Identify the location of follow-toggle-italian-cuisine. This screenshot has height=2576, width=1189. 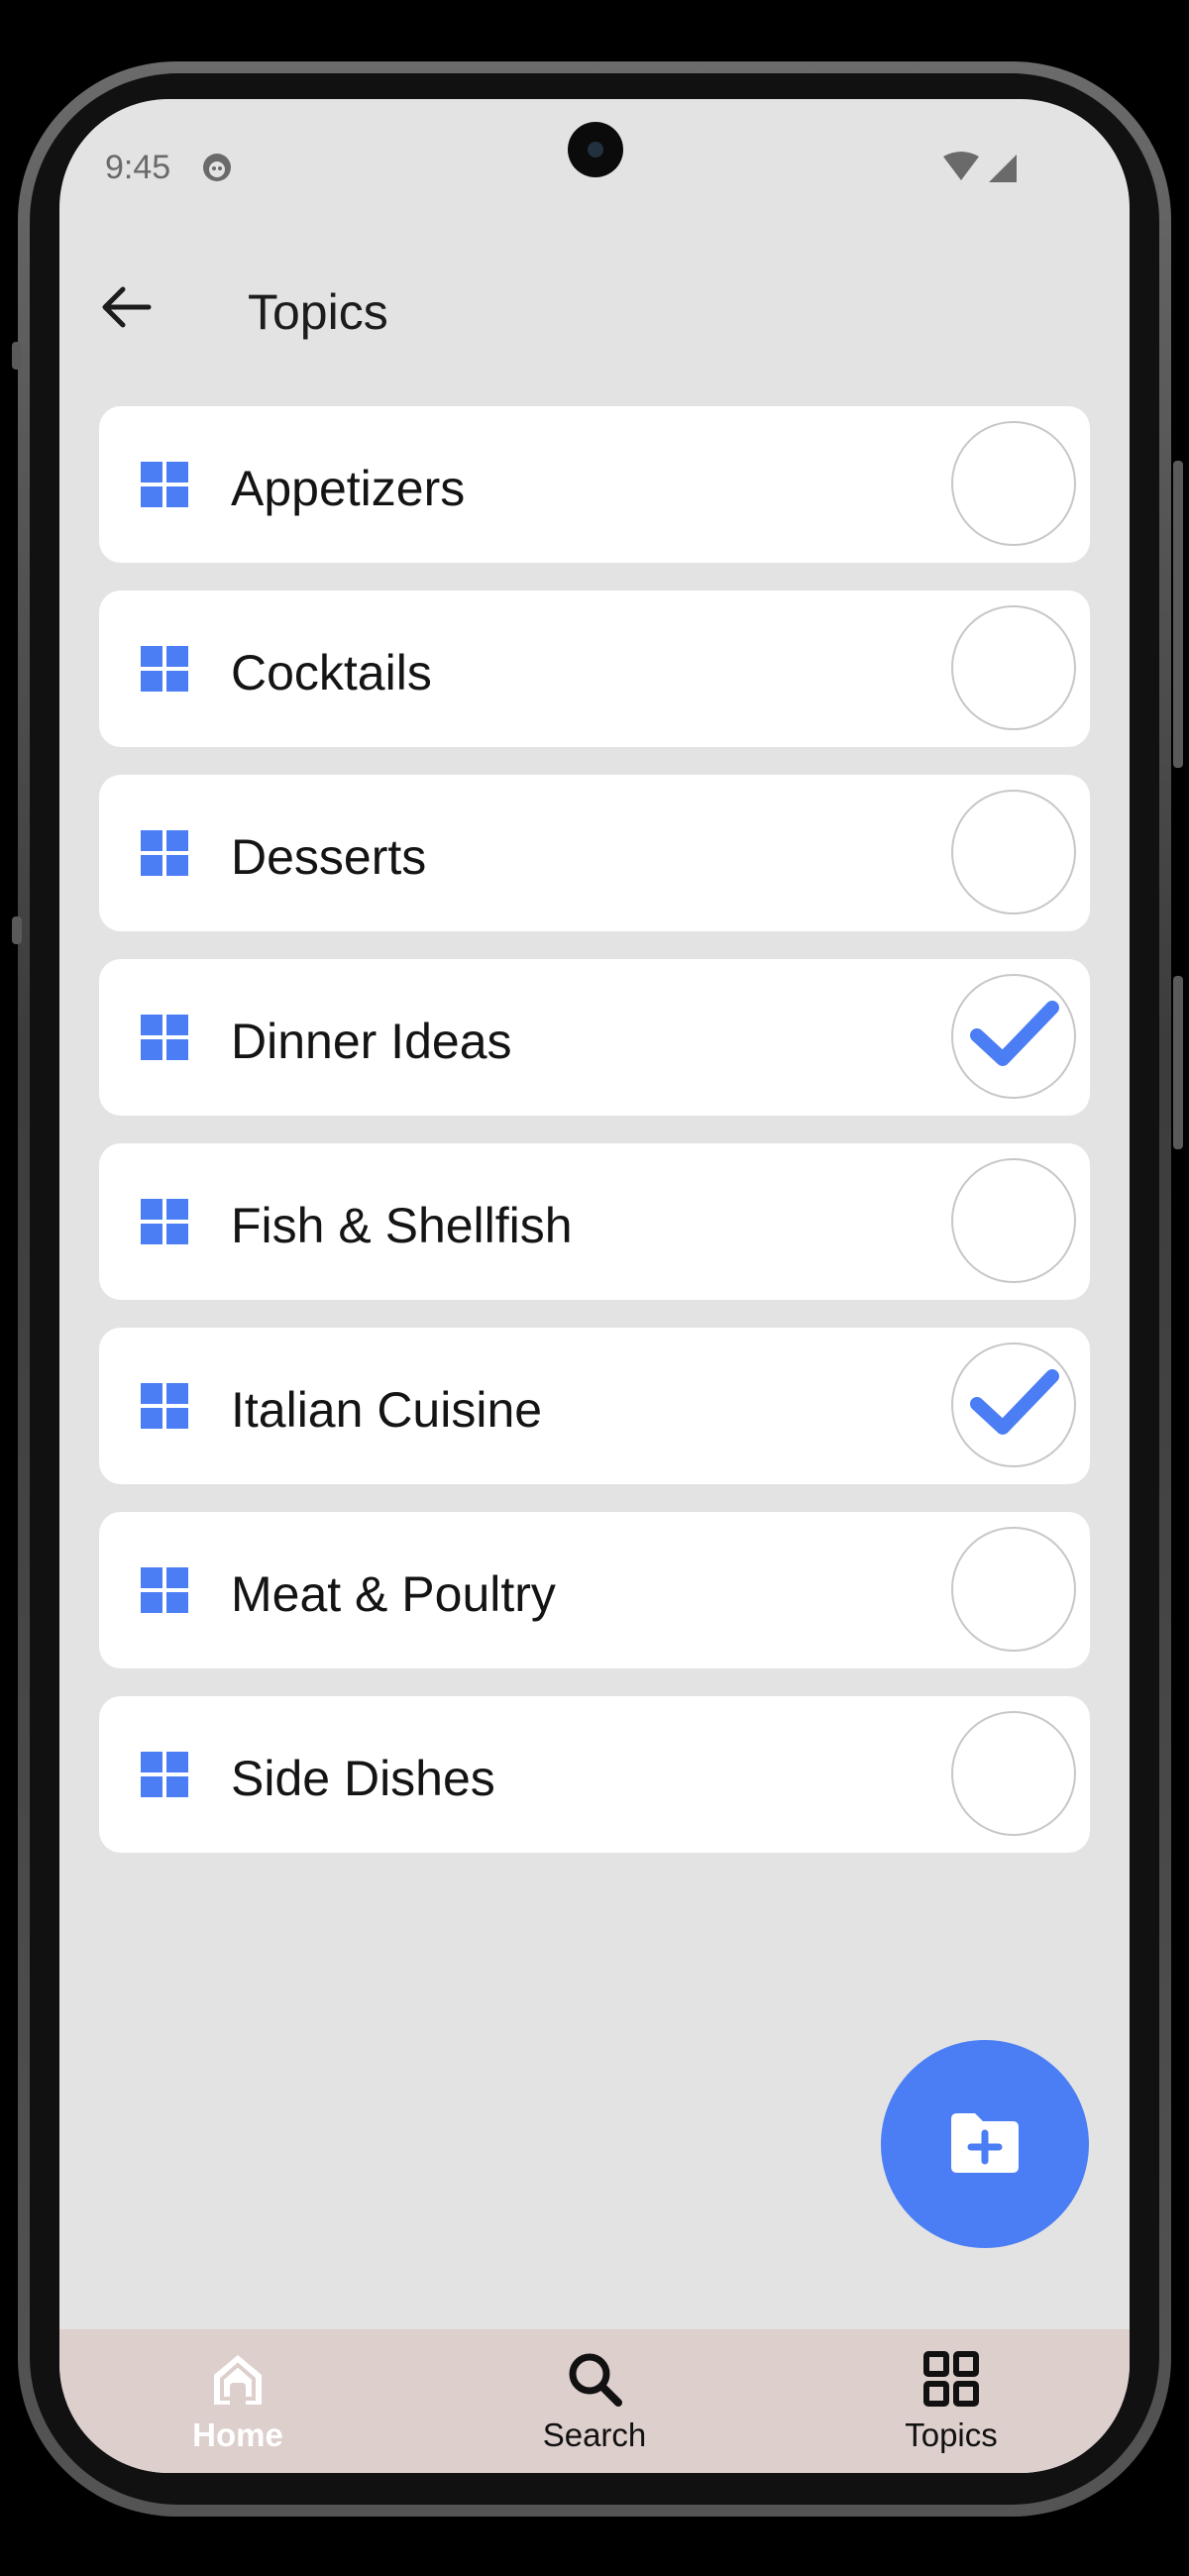
(1013, 1404).